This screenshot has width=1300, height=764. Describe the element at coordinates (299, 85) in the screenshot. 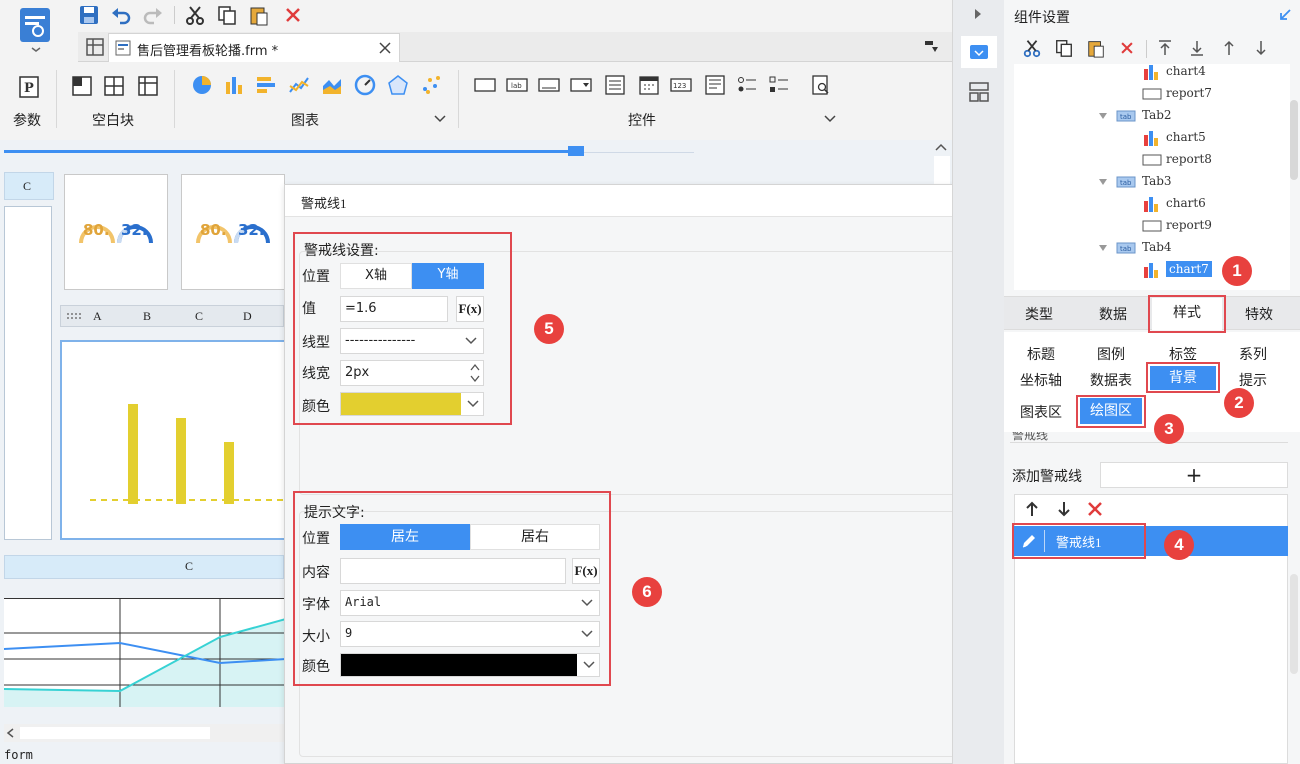

I see `line-chart-icon` at that location.